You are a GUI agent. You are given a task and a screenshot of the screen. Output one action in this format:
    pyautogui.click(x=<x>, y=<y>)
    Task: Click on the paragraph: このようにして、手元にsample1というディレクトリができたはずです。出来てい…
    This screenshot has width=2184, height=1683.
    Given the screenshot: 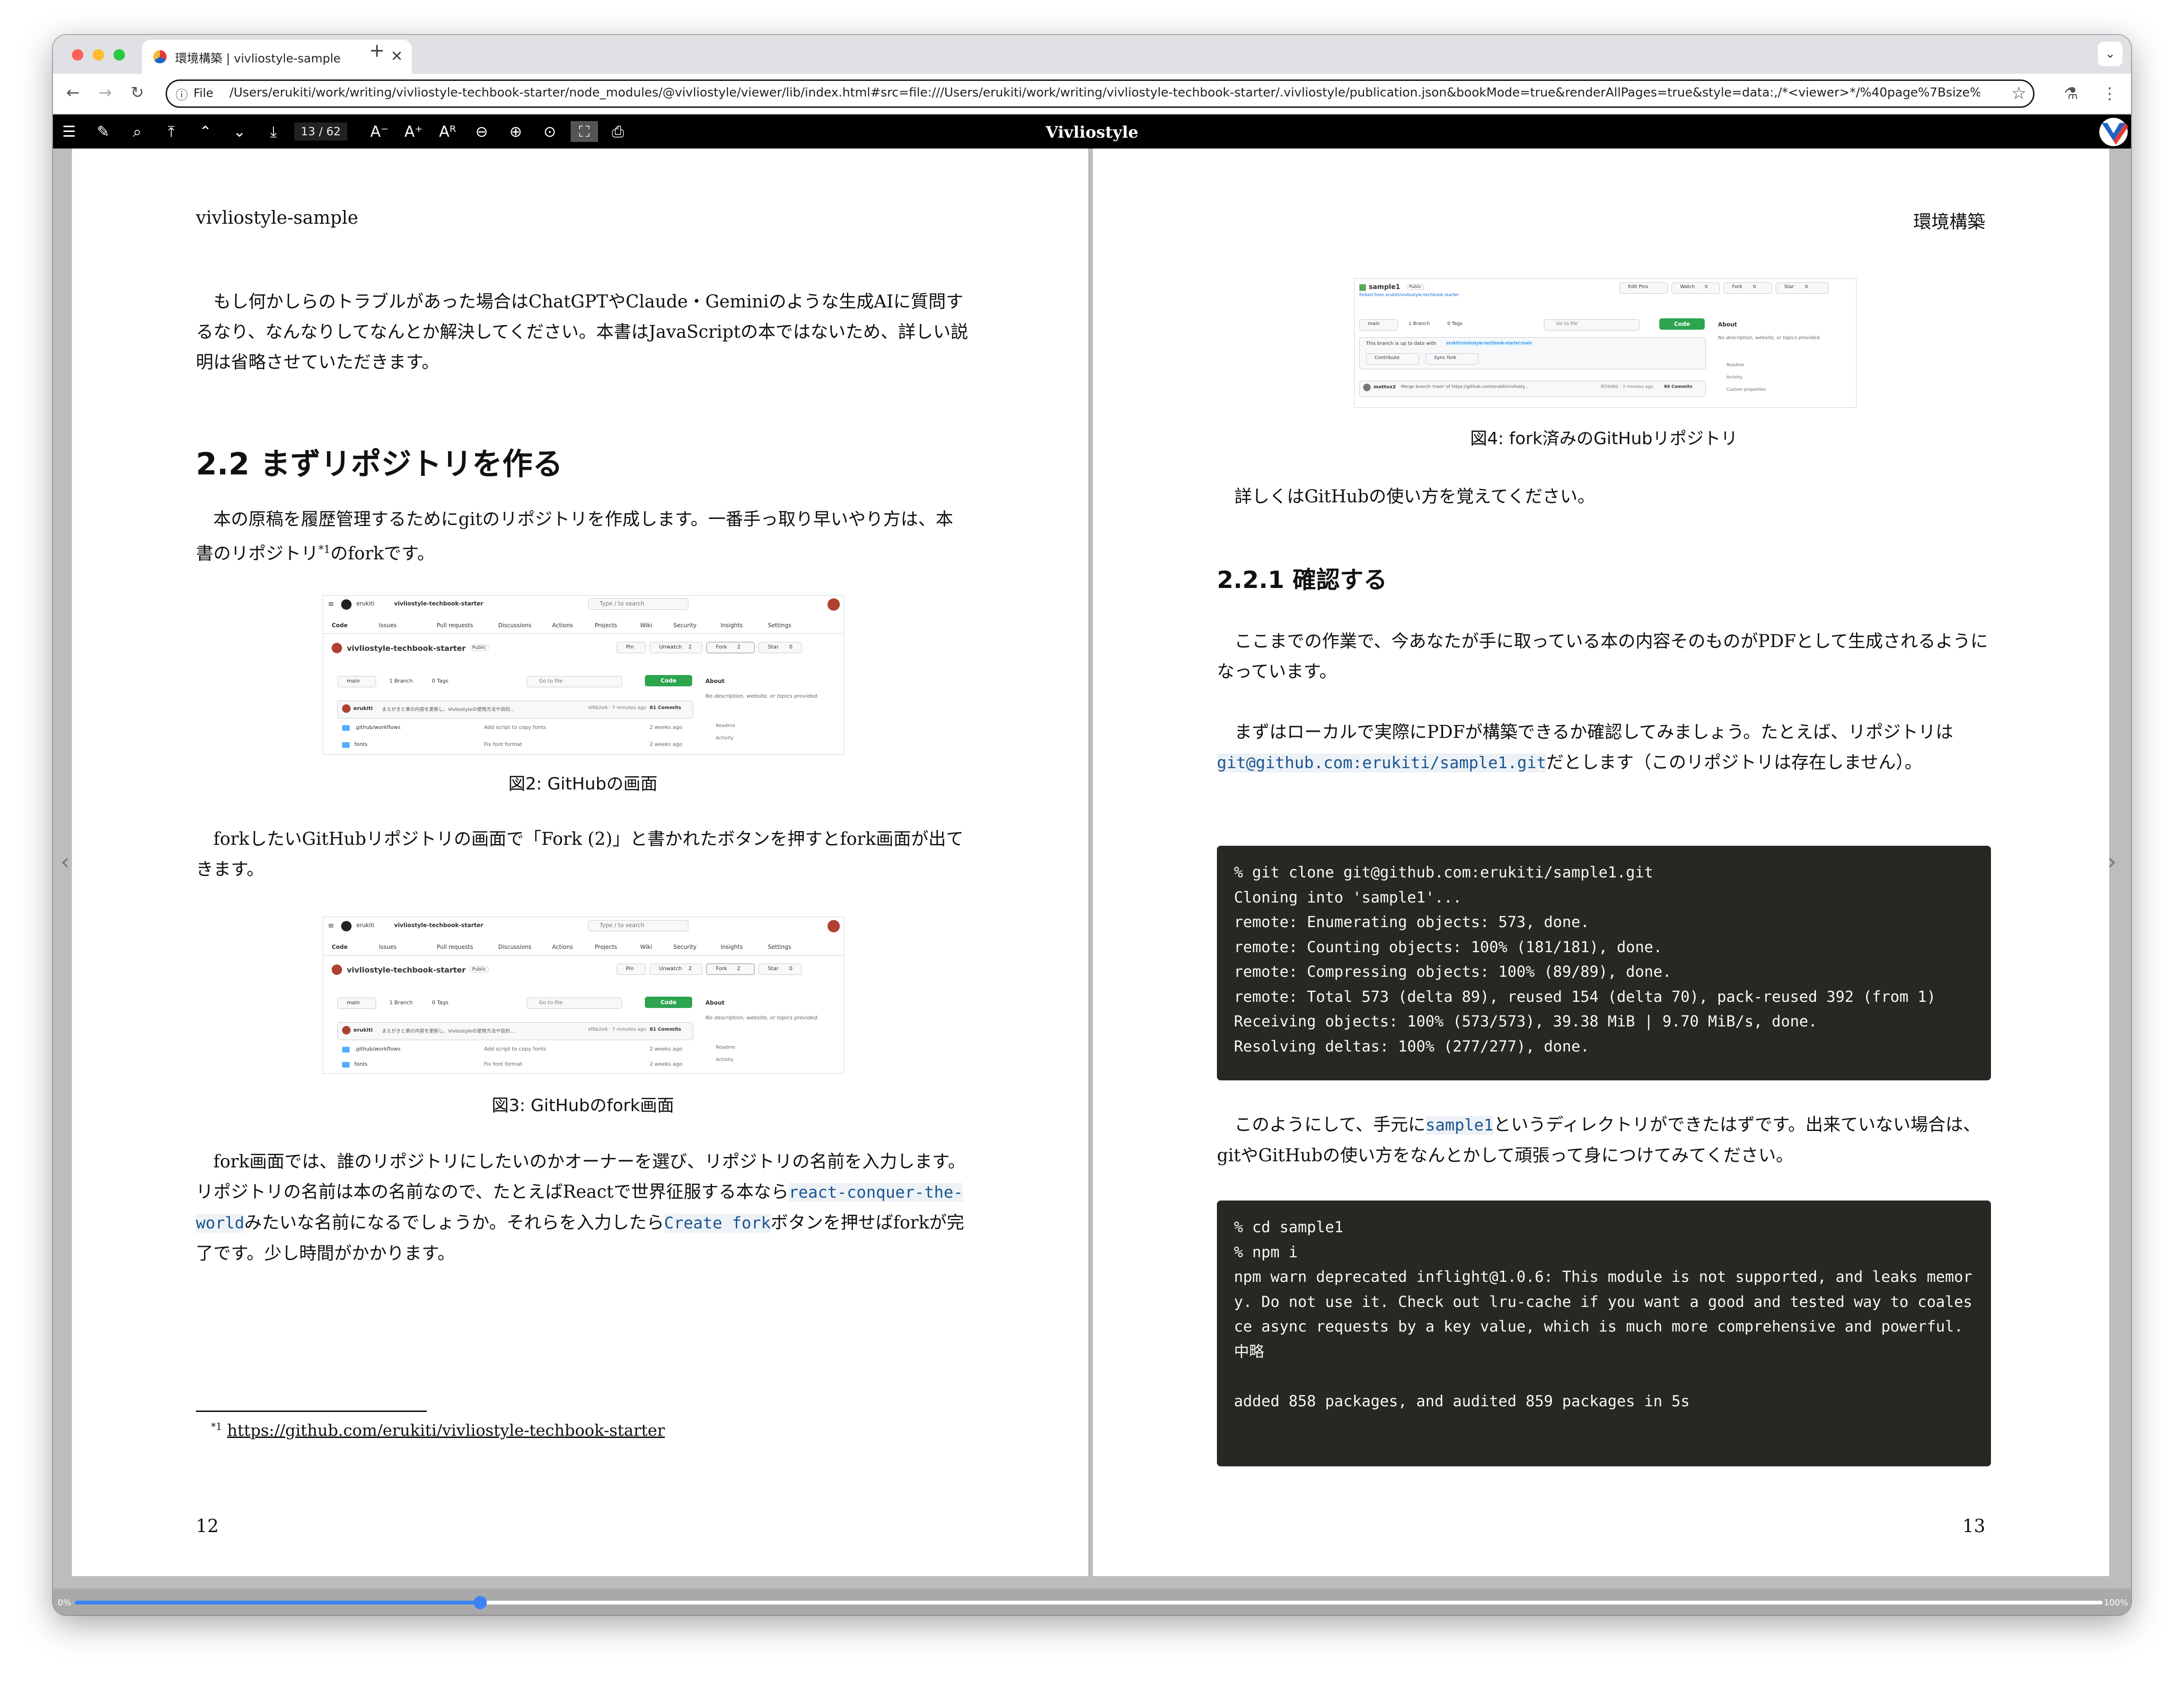 What is the action you would take?
    pyautogui.click(x=1604, y=1140)
    